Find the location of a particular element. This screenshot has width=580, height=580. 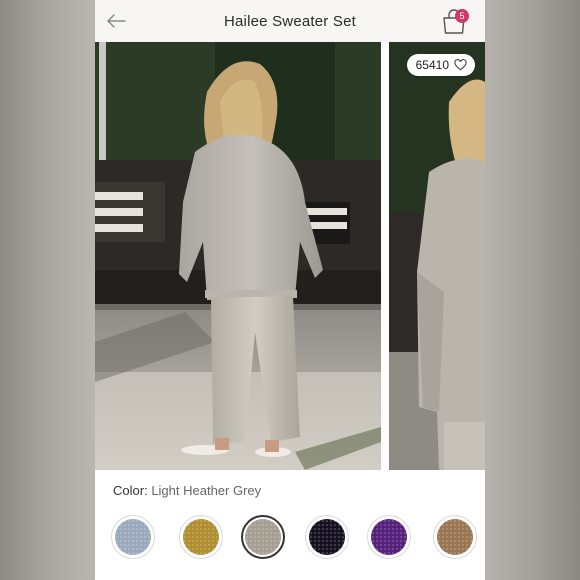

swatch-black-fill is located at coordinates (327, 537).